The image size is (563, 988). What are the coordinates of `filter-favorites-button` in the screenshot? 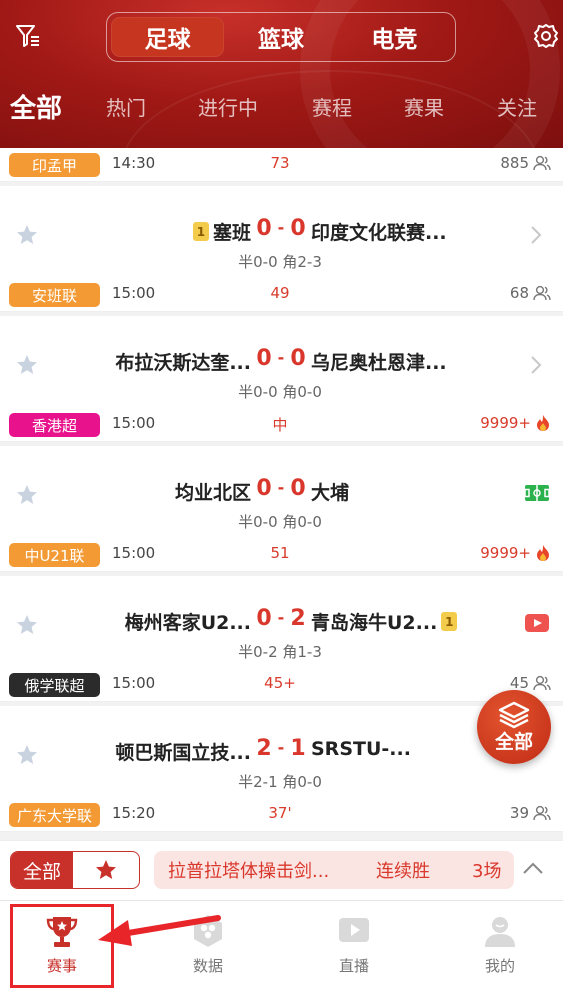 It's located at (106, 870).